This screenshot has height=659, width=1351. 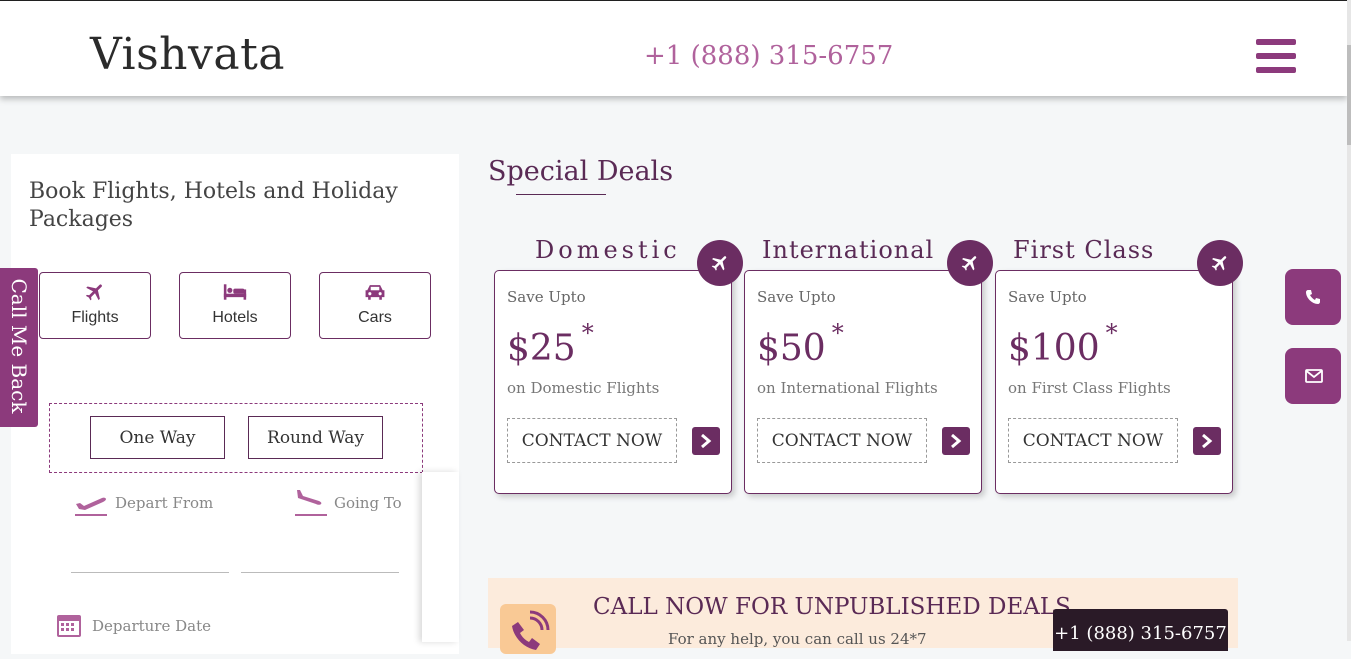 I want to click on tab-cars: Cars, so click(x=375, y=305).